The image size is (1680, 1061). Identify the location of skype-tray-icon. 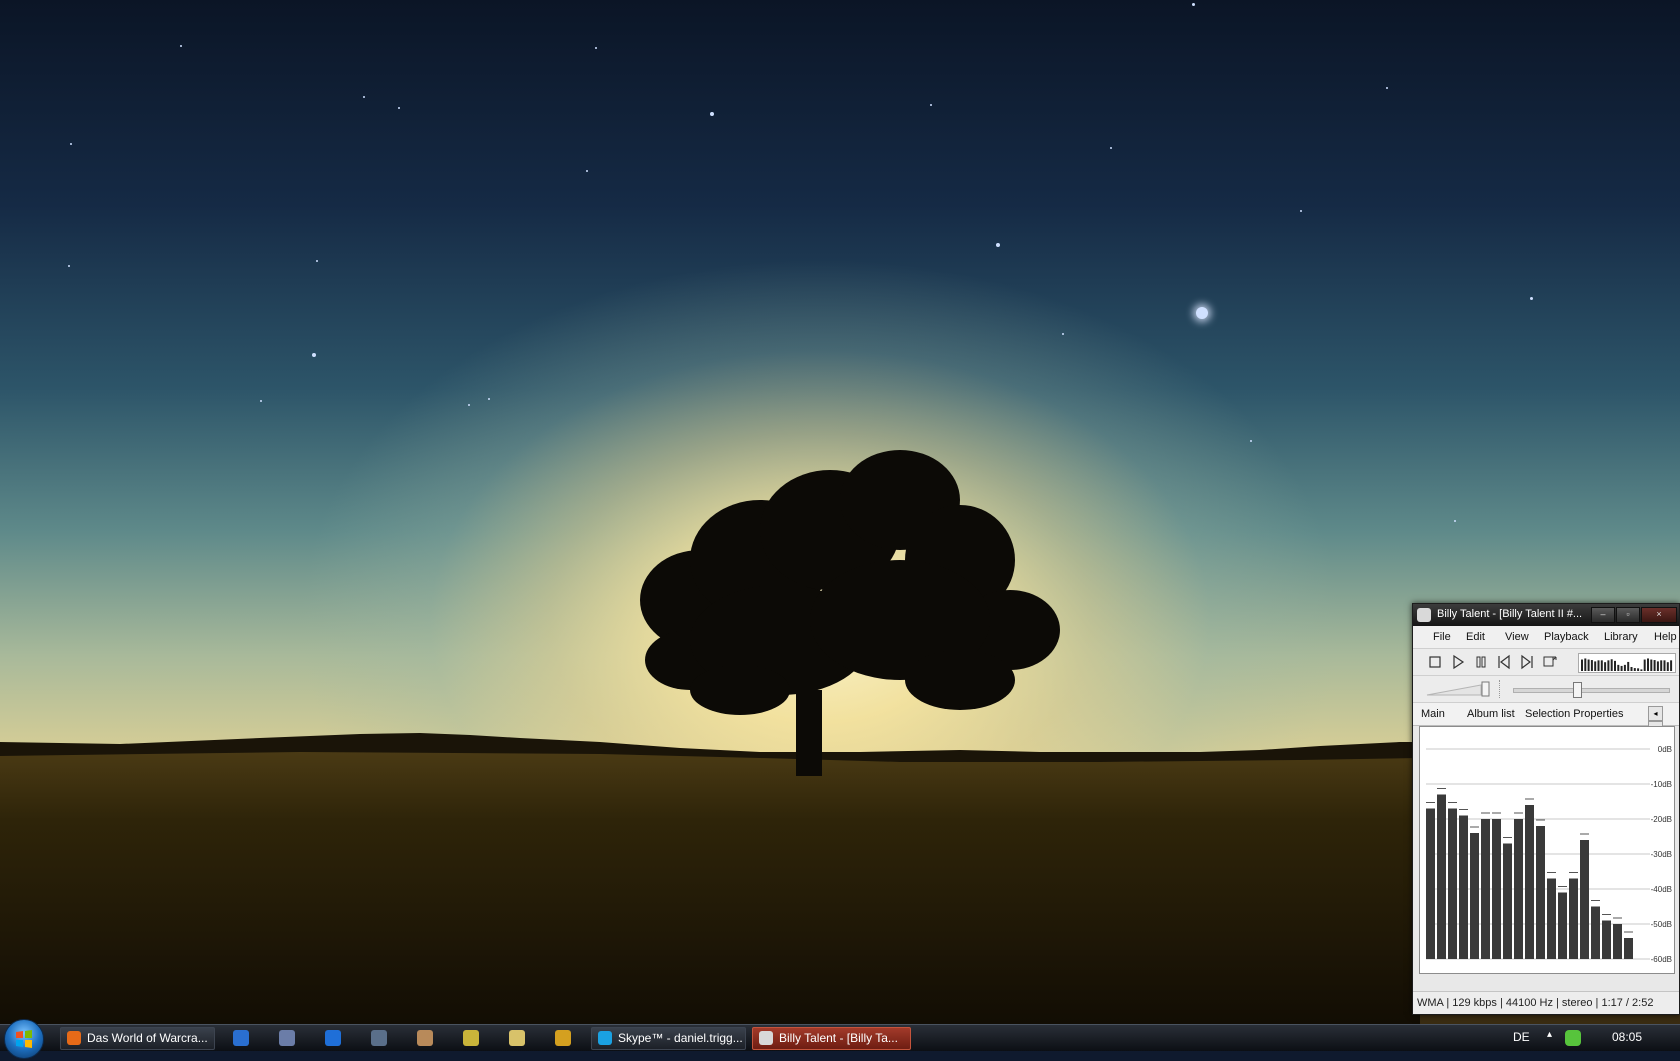
(1573, 1038).